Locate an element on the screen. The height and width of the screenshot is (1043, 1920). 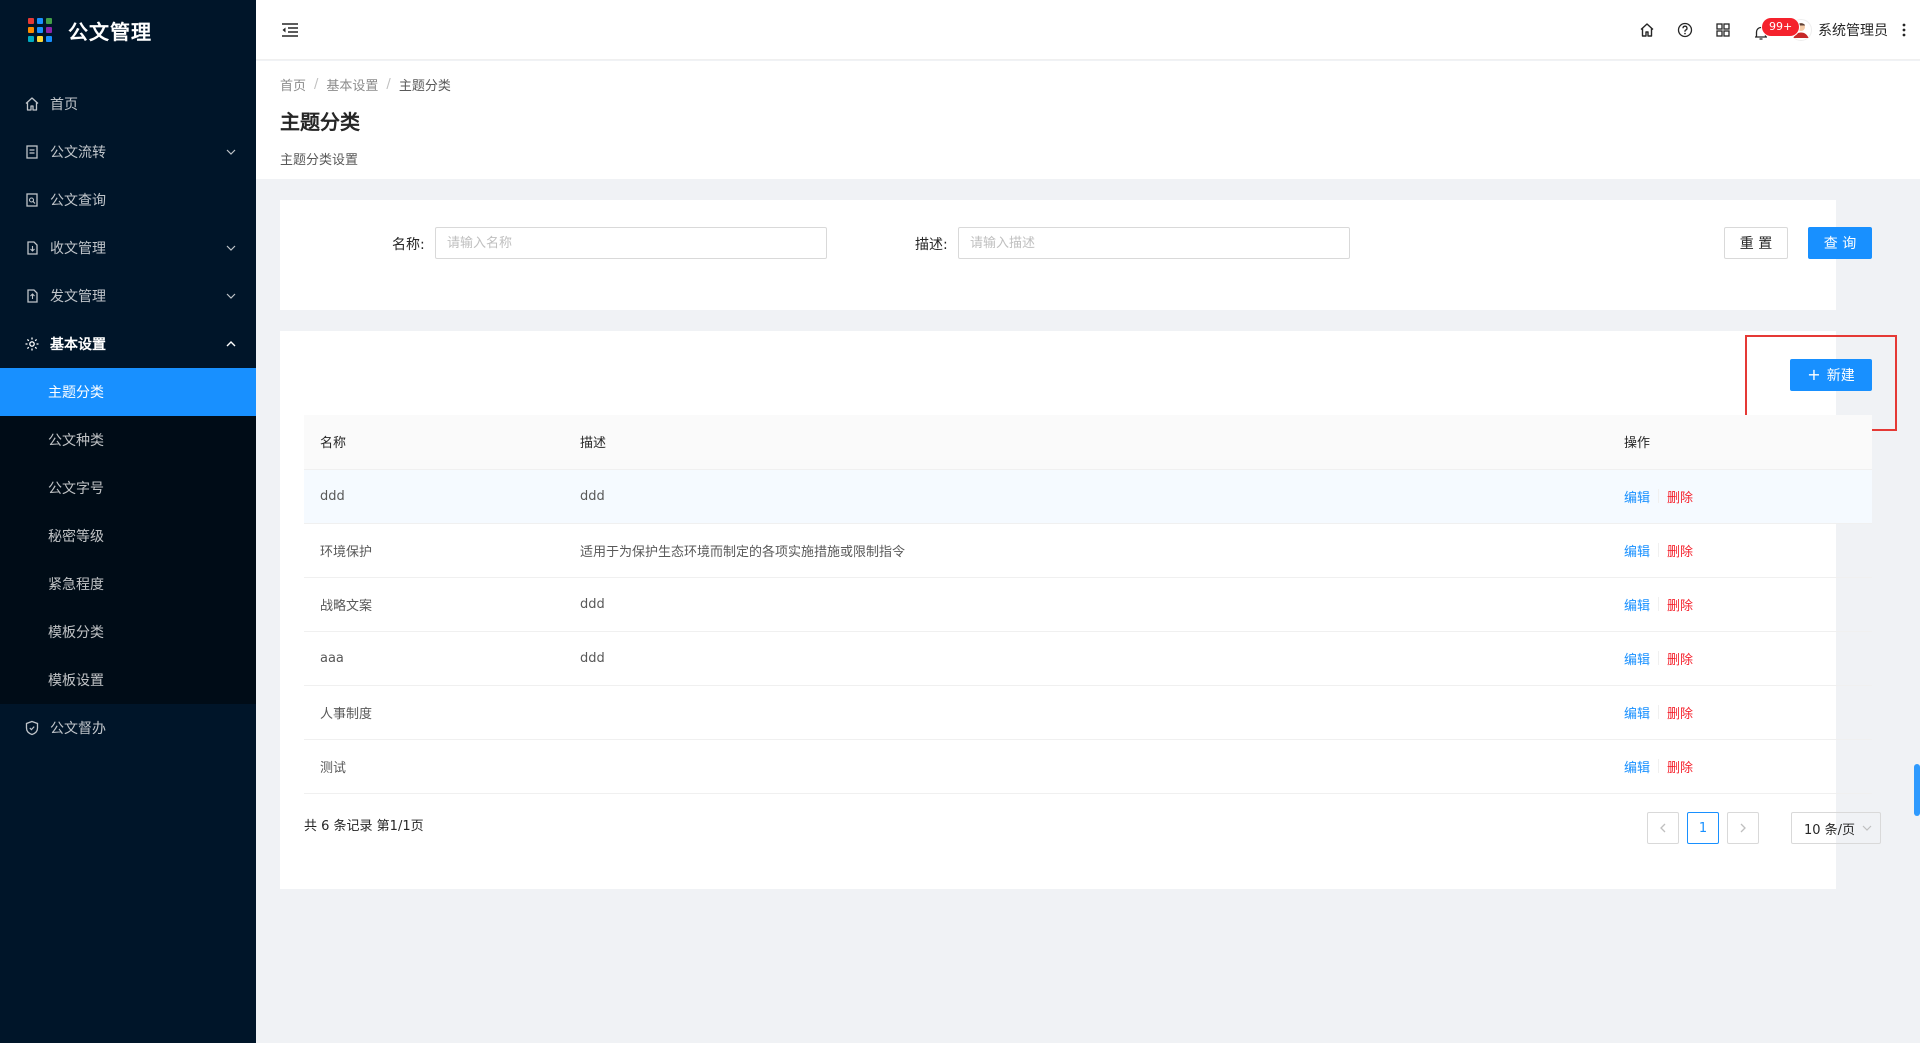
page-1-button: 1 is located at coordinates (1703, 828).